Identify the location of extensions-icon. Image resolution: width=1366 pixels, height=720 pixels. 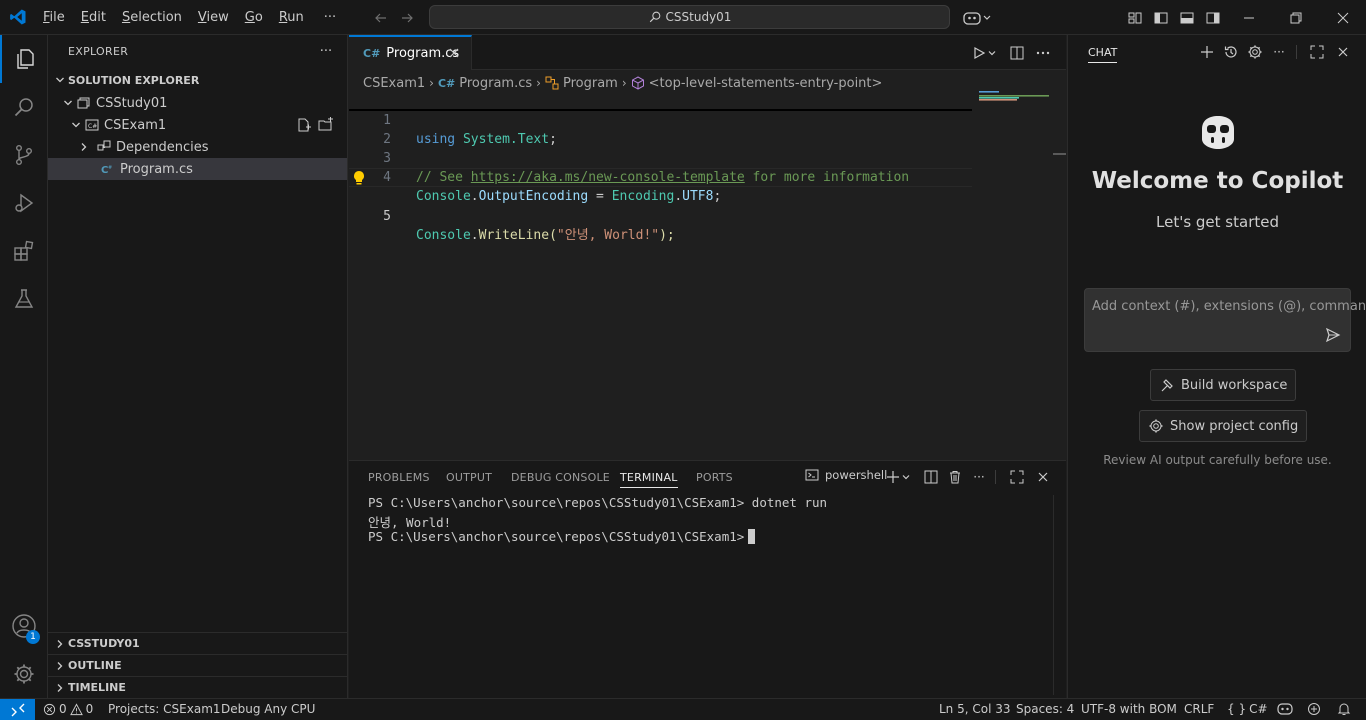
(24, 251).